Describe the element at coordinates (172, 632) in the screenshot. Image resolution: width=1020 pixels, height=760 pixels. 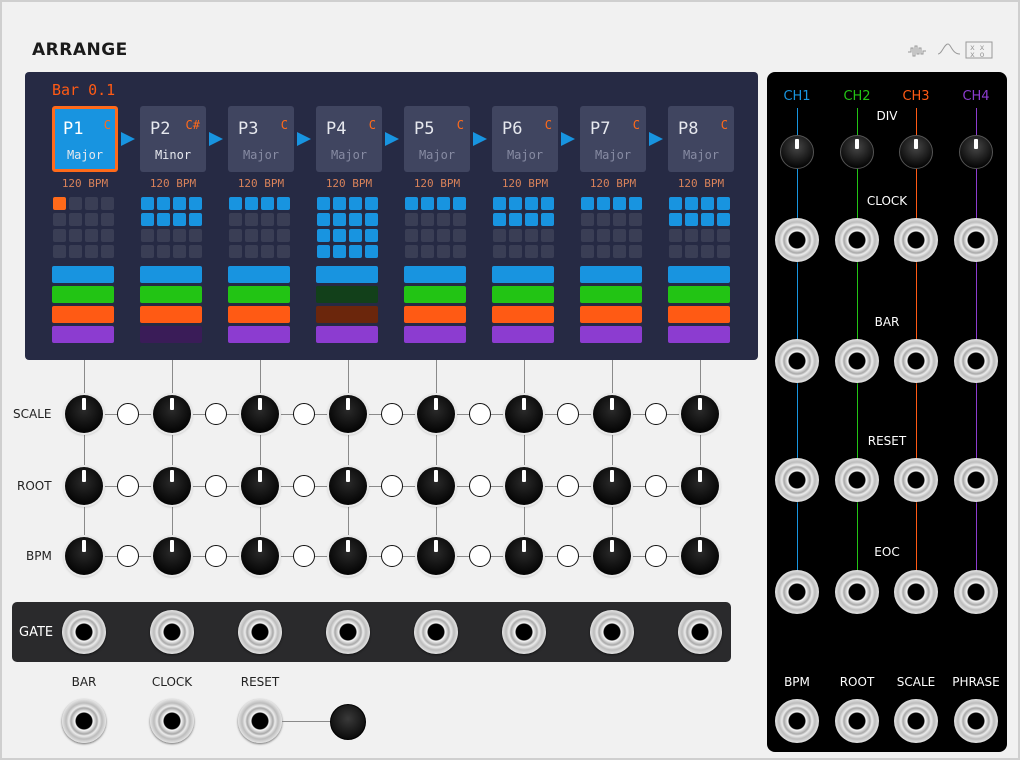
I see `gate-output-jack-p2` at that location.